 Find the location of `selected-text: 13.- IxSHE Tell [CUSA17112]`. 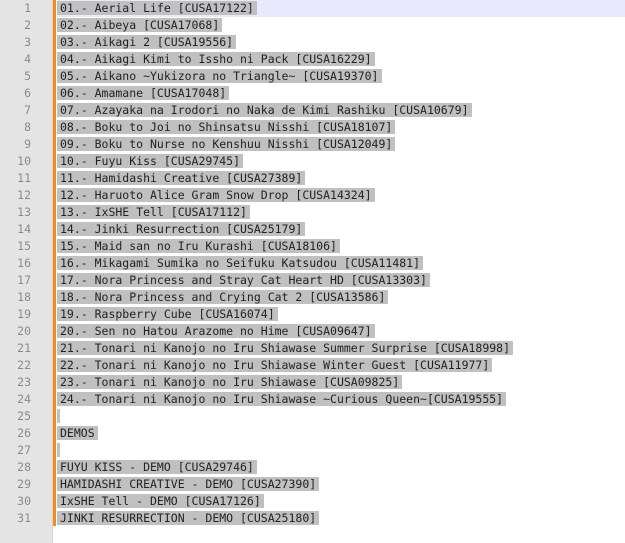

selected-text: 13.- IxSHE Tell [CUSA17112] is located at coordinates (153, 212).